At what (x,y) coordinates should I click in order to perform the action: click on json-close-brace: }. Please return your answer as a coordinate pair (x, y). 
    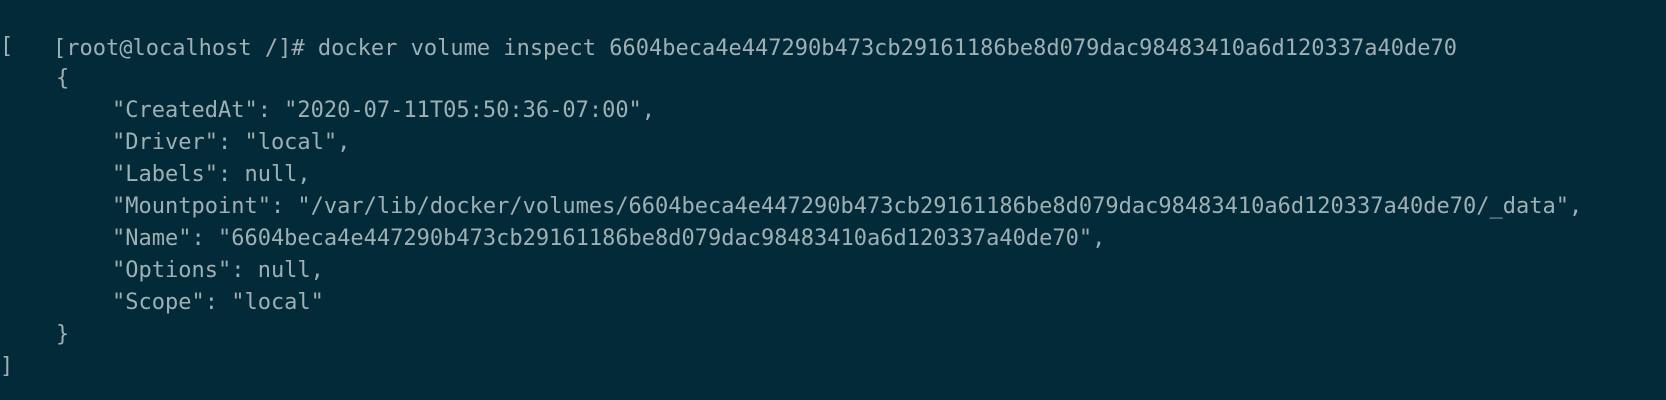
    Looking at the image, I should click on (63, 334).